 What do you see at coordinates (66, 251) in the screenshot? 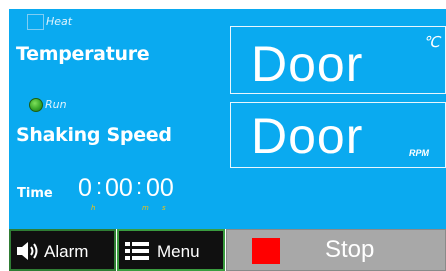
I see `alarm-button-label: Alarm` at bounding box center [66, 251].